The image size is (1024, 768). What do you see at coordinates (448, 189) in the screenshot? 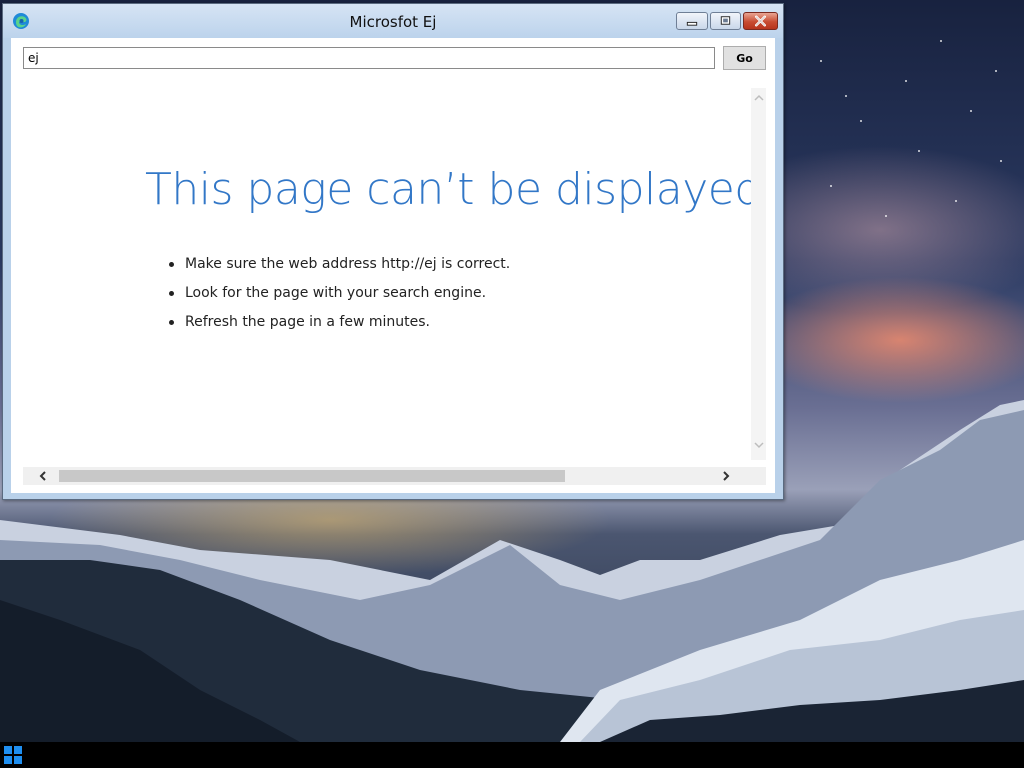
I see `error-heading: This page can’t be displayed` at bounding box center [448, 189].